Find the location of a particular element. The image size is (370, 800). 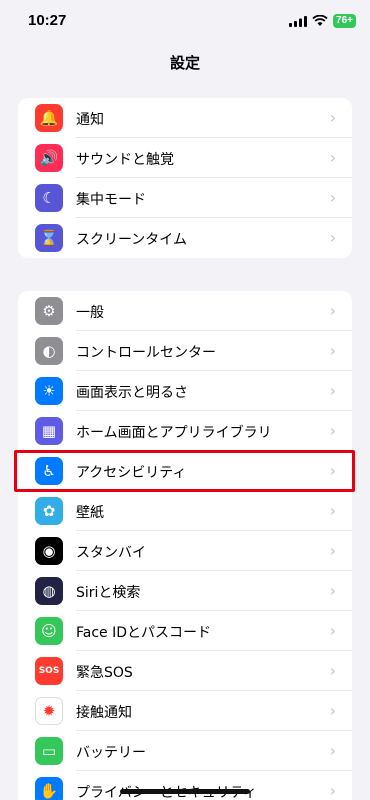

settings-row: ✋プライバシーとセキュリティ› is located at coordinates (185, 785).